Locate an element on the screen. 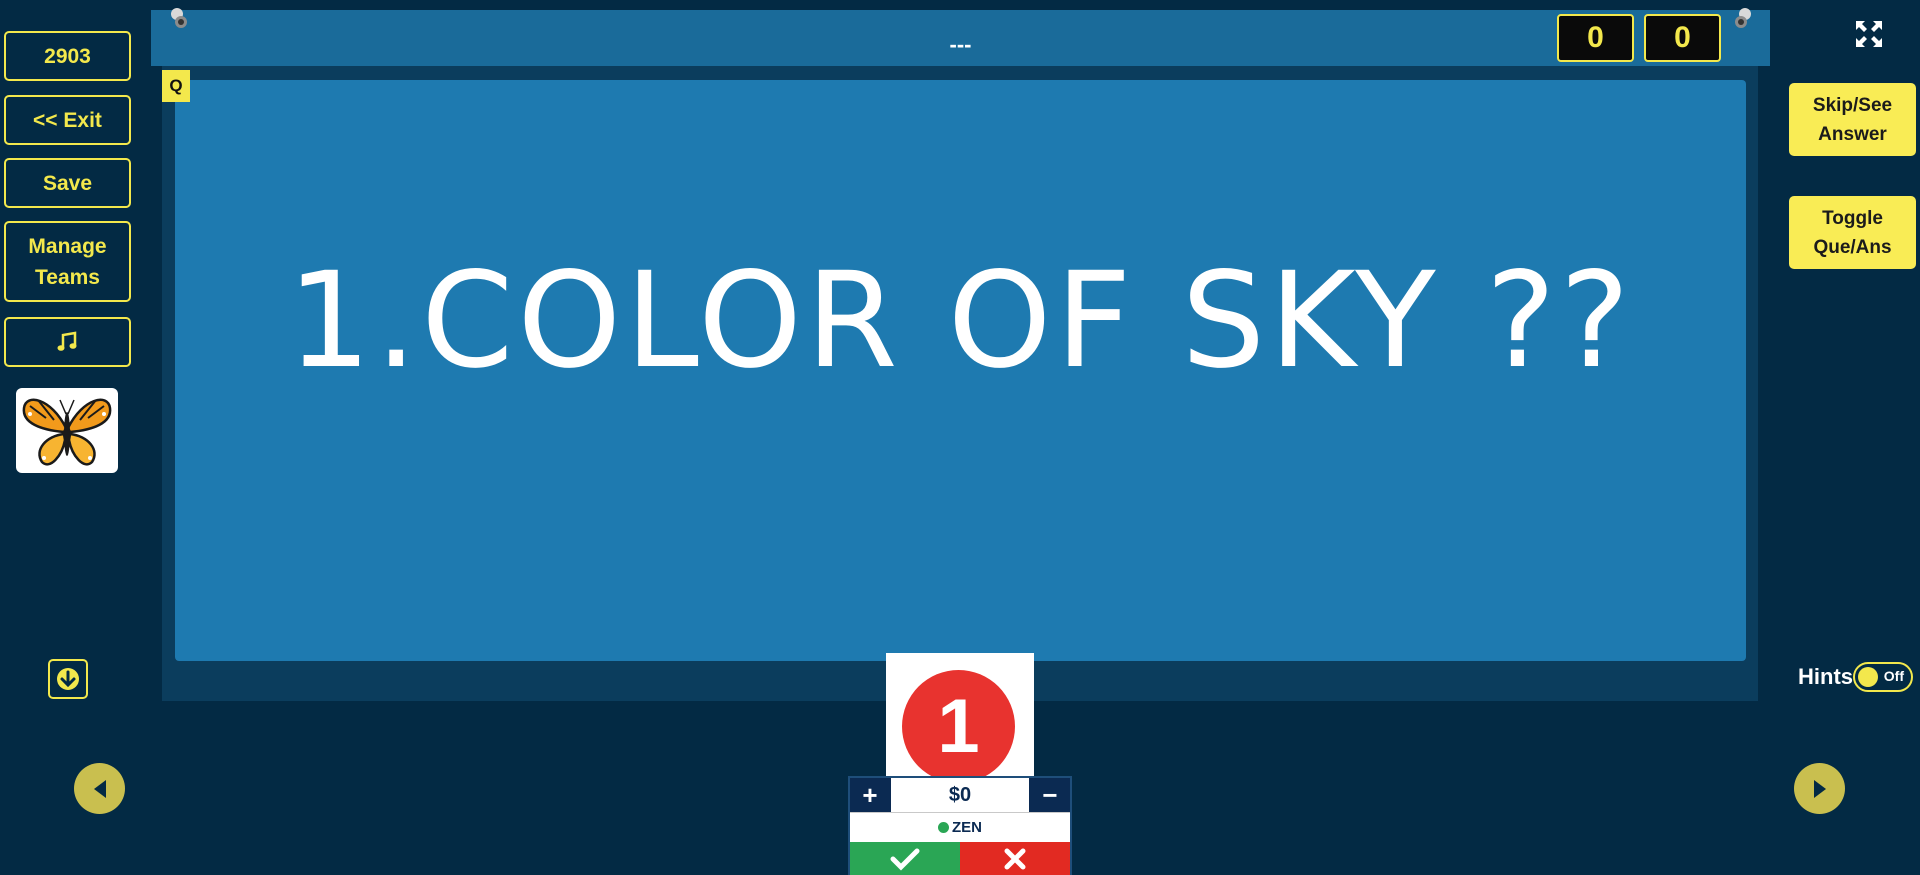 This screenshot has width=1920, height=875. music-note-icon is located at coordinates (66, 341).